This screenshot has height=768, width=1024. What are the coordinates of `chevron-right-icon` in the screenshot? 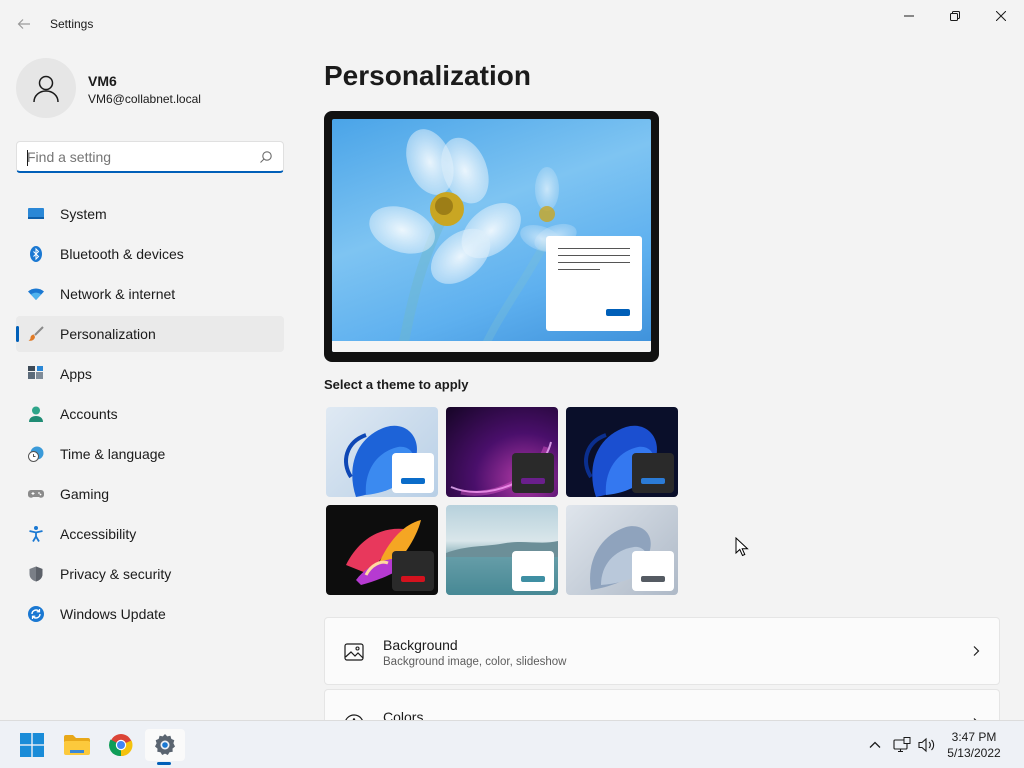 It's located at (976, 651).